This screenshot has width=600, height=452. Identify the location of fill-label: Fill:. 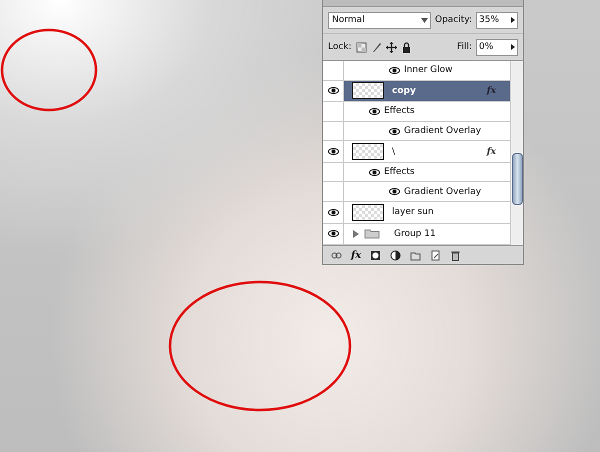
(464, 47).